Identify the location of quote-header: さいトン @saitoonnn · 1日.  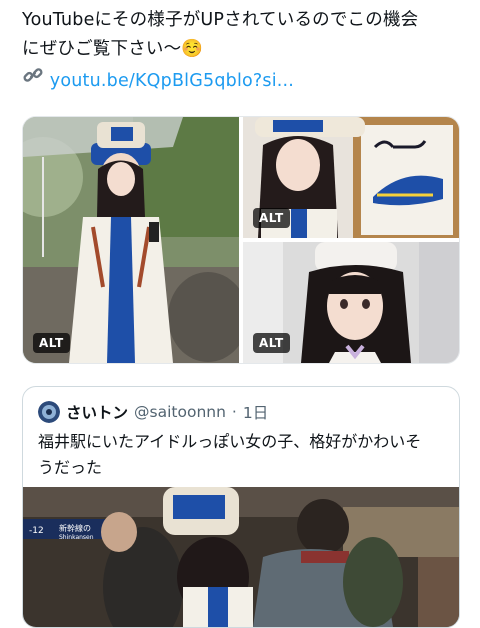
(153, 412).